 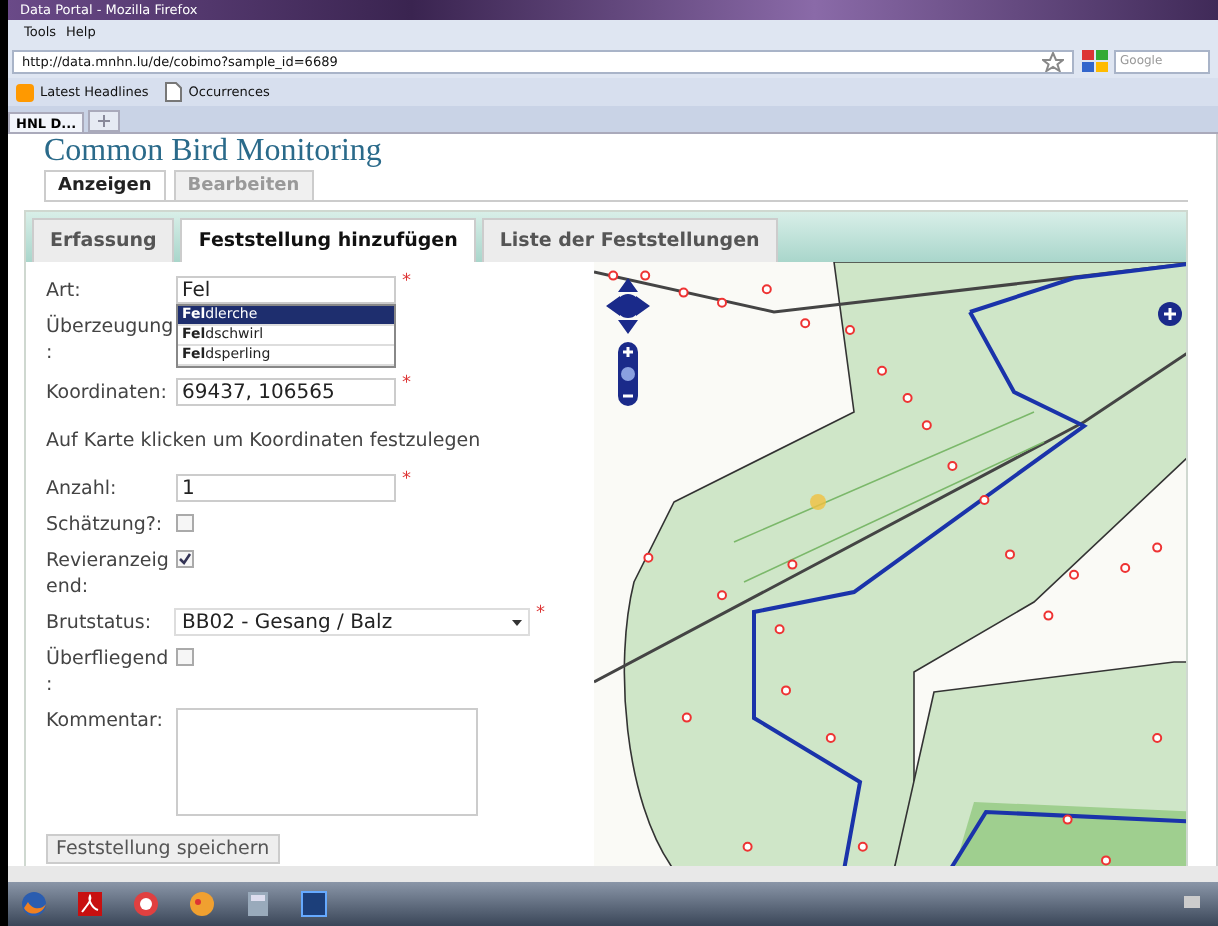 What do you see at coordinates (327, 762) in the screenshot?
I see `comment-field` at bounding box center [327, 762].